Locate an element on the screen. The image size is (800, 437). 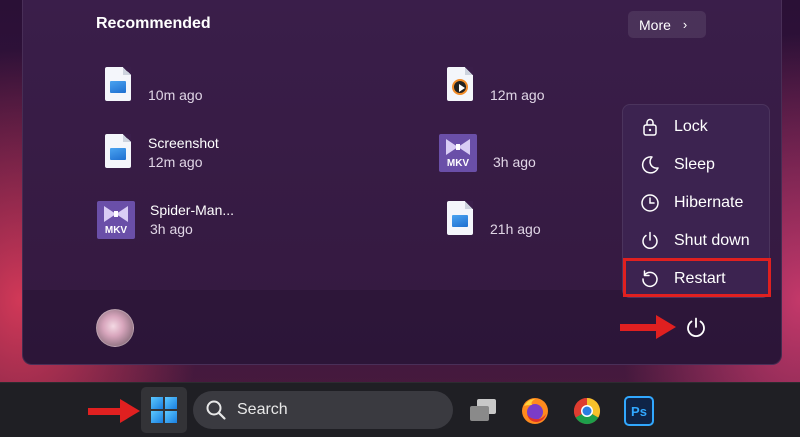
item-time: 10m ago is located at coordinates (175, 95).